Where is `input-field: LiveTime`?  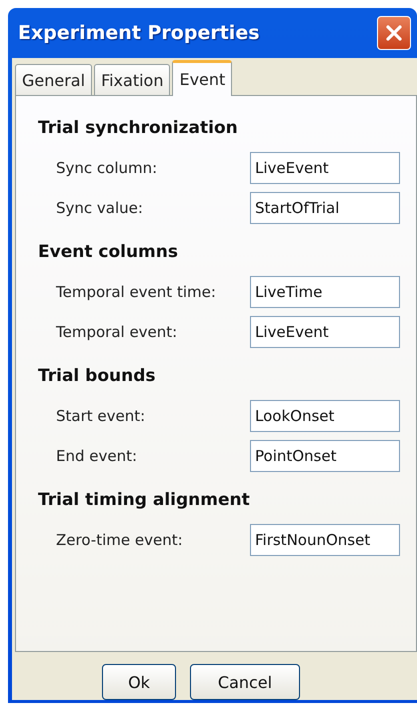 input-field: LiveTime is located at coordinates (325, 292).